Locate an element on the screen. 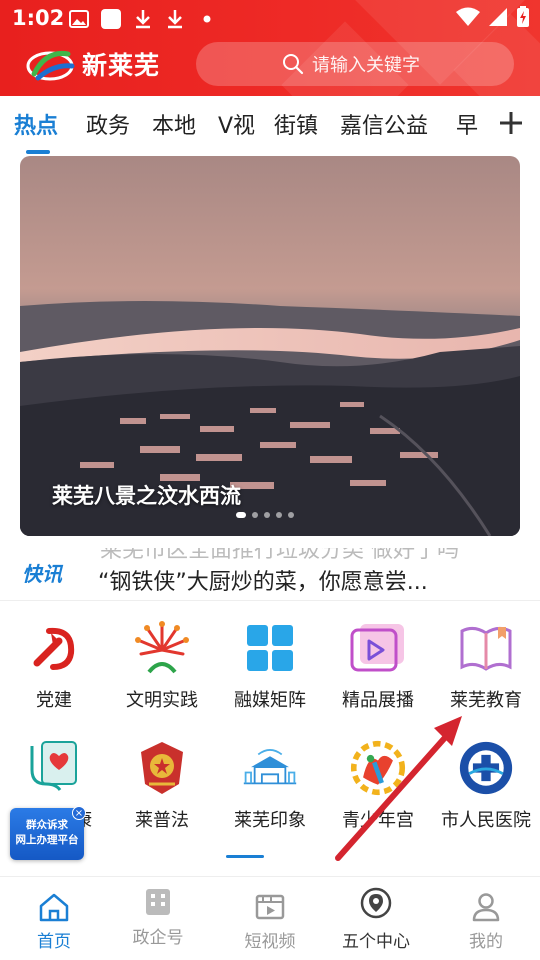 The height and width of the screenshot is (960, 540). film-icon is located at coordinates (270, 907).